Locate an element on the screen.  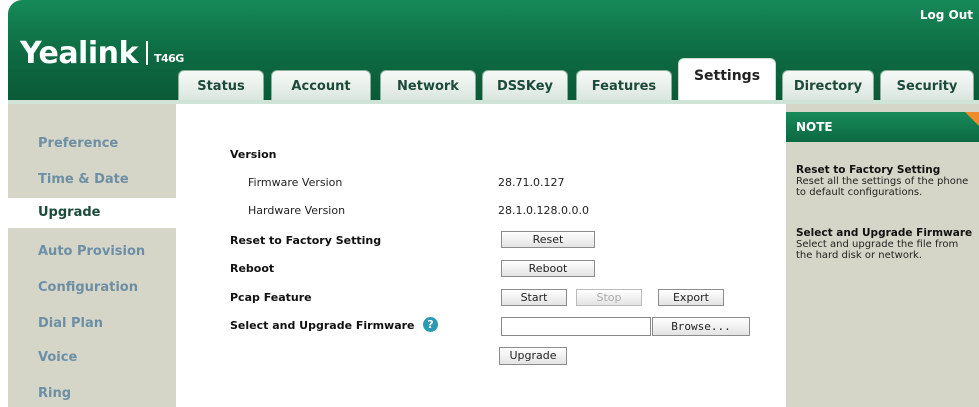
logout-link: Log Out is located at coordinates (946, 15).